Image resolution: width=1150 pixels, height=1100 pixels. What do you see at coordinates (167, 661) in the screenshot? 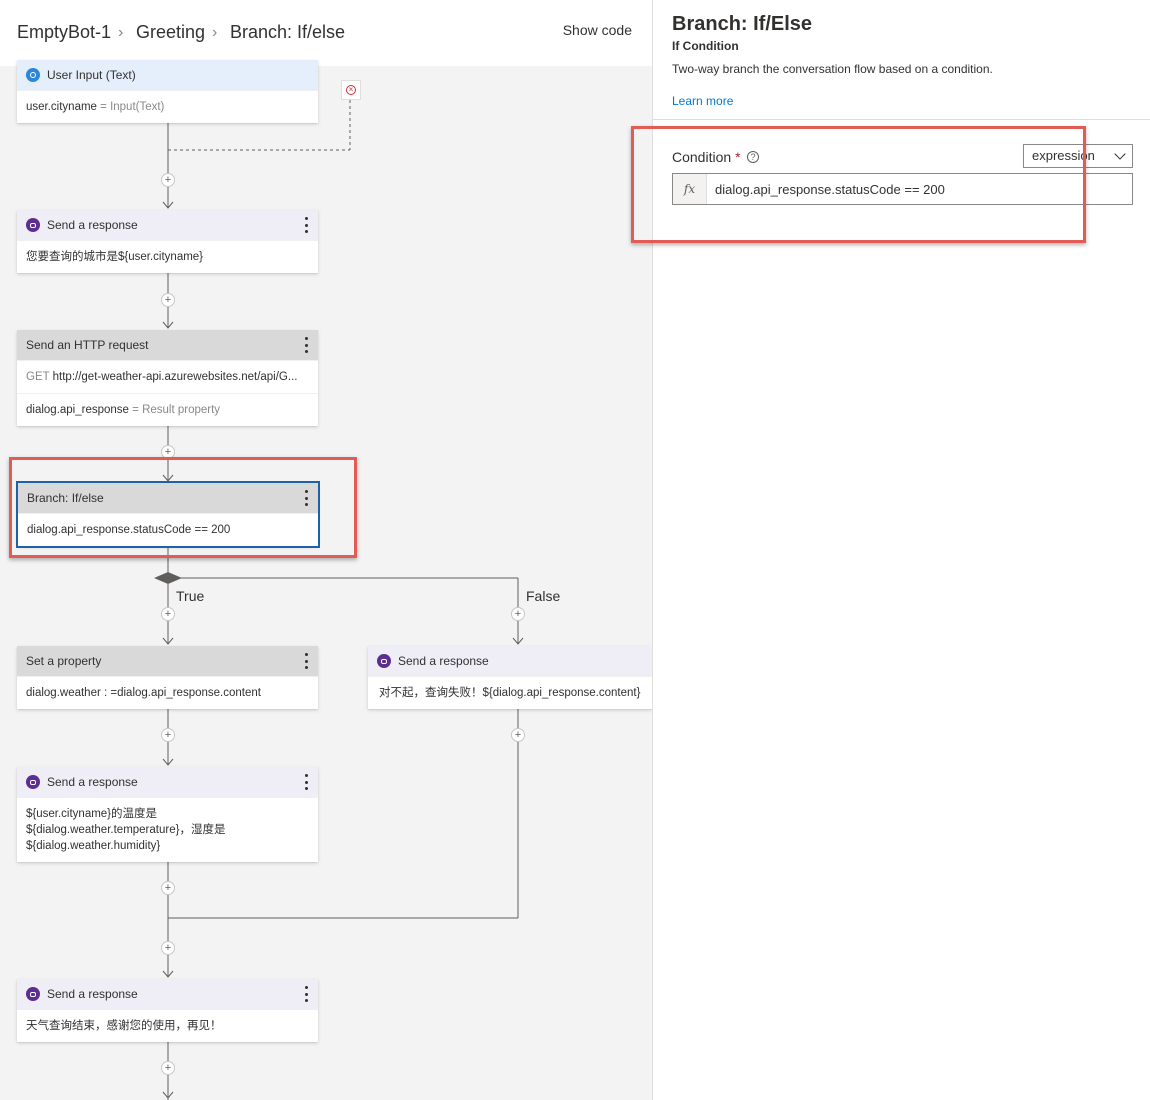
I see `node-header: Set a property` at bounding box center [167, 661].